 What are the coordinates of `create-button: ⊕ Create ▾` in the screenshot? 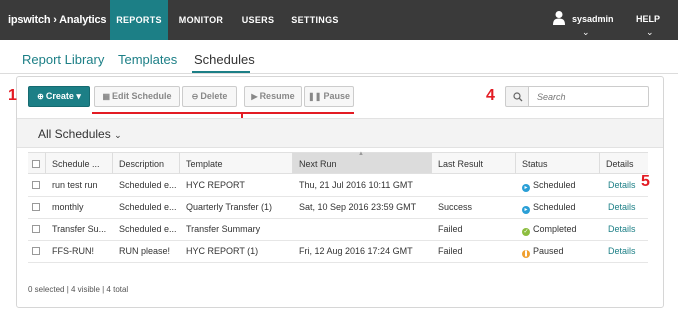 It's located at (59, 96).